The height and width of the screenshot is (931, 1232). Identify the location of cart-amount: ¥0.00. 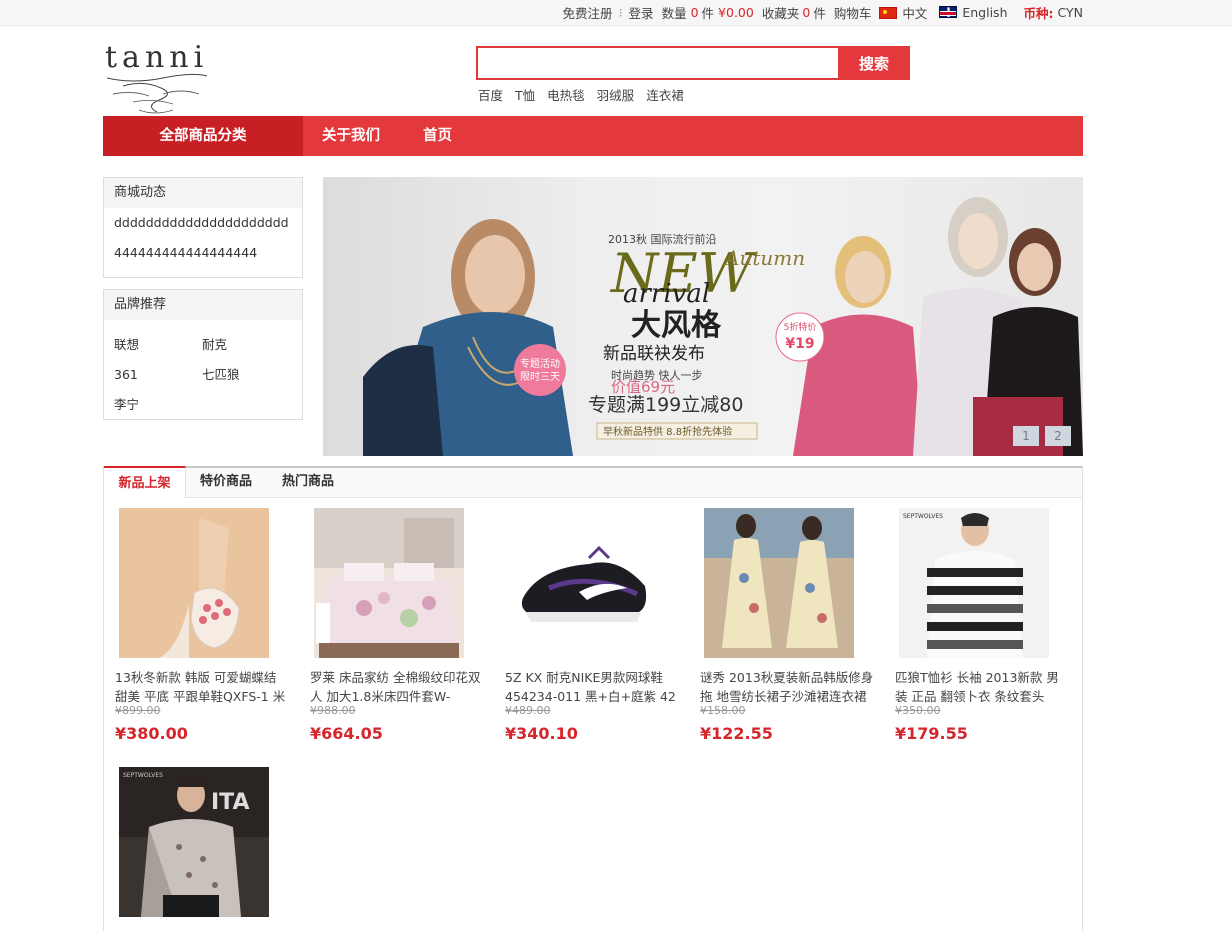
(736, 12).